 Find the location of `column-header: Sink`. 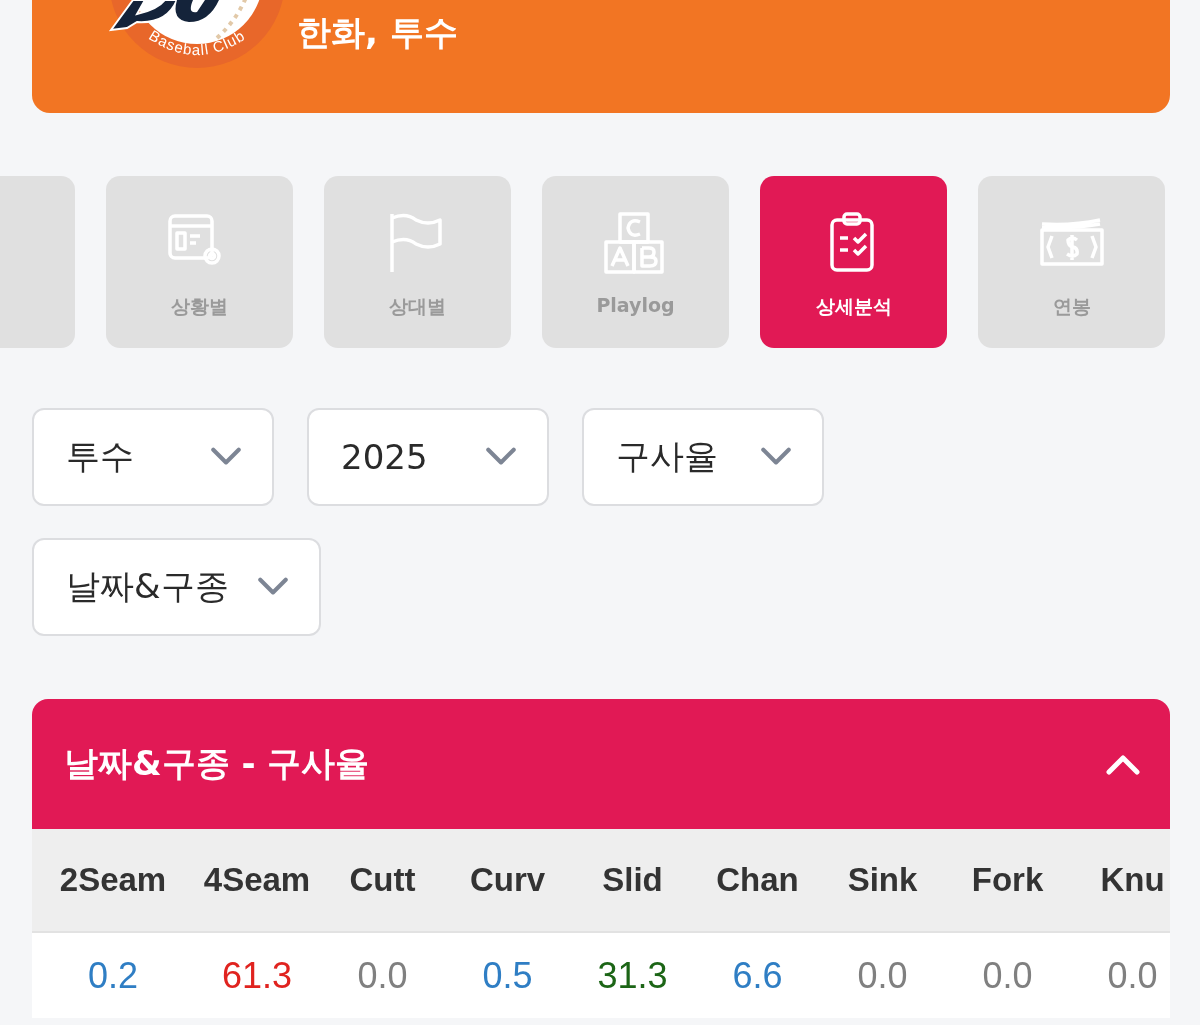

column-header: Sink is located at coordinates (882, 880).